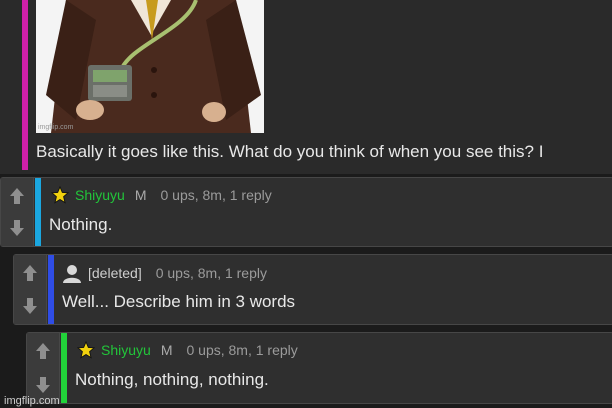  Describe the element at coordinates (115, 273) in the screenshot. I see `username-link: [deleted]` at that location.